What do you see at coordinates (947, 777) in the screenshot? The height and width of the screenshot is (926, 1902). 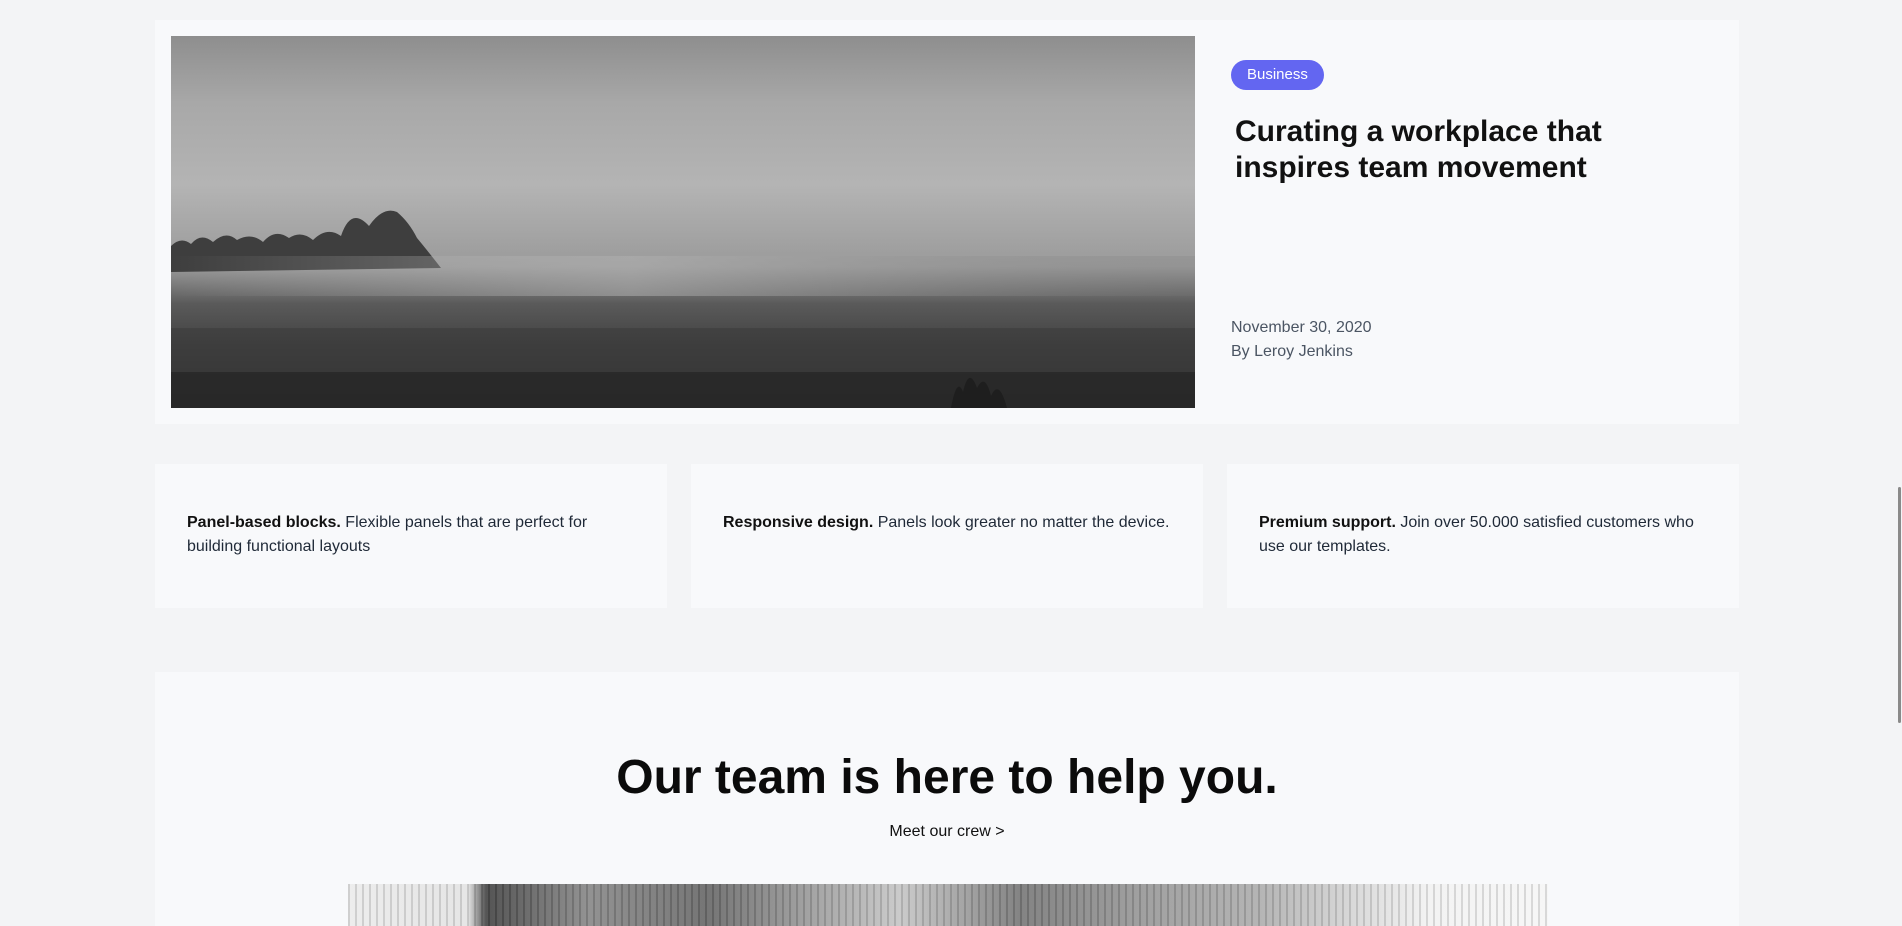 I see `team-heading: Our team is here to help you.` at bounding box center [947, 777].